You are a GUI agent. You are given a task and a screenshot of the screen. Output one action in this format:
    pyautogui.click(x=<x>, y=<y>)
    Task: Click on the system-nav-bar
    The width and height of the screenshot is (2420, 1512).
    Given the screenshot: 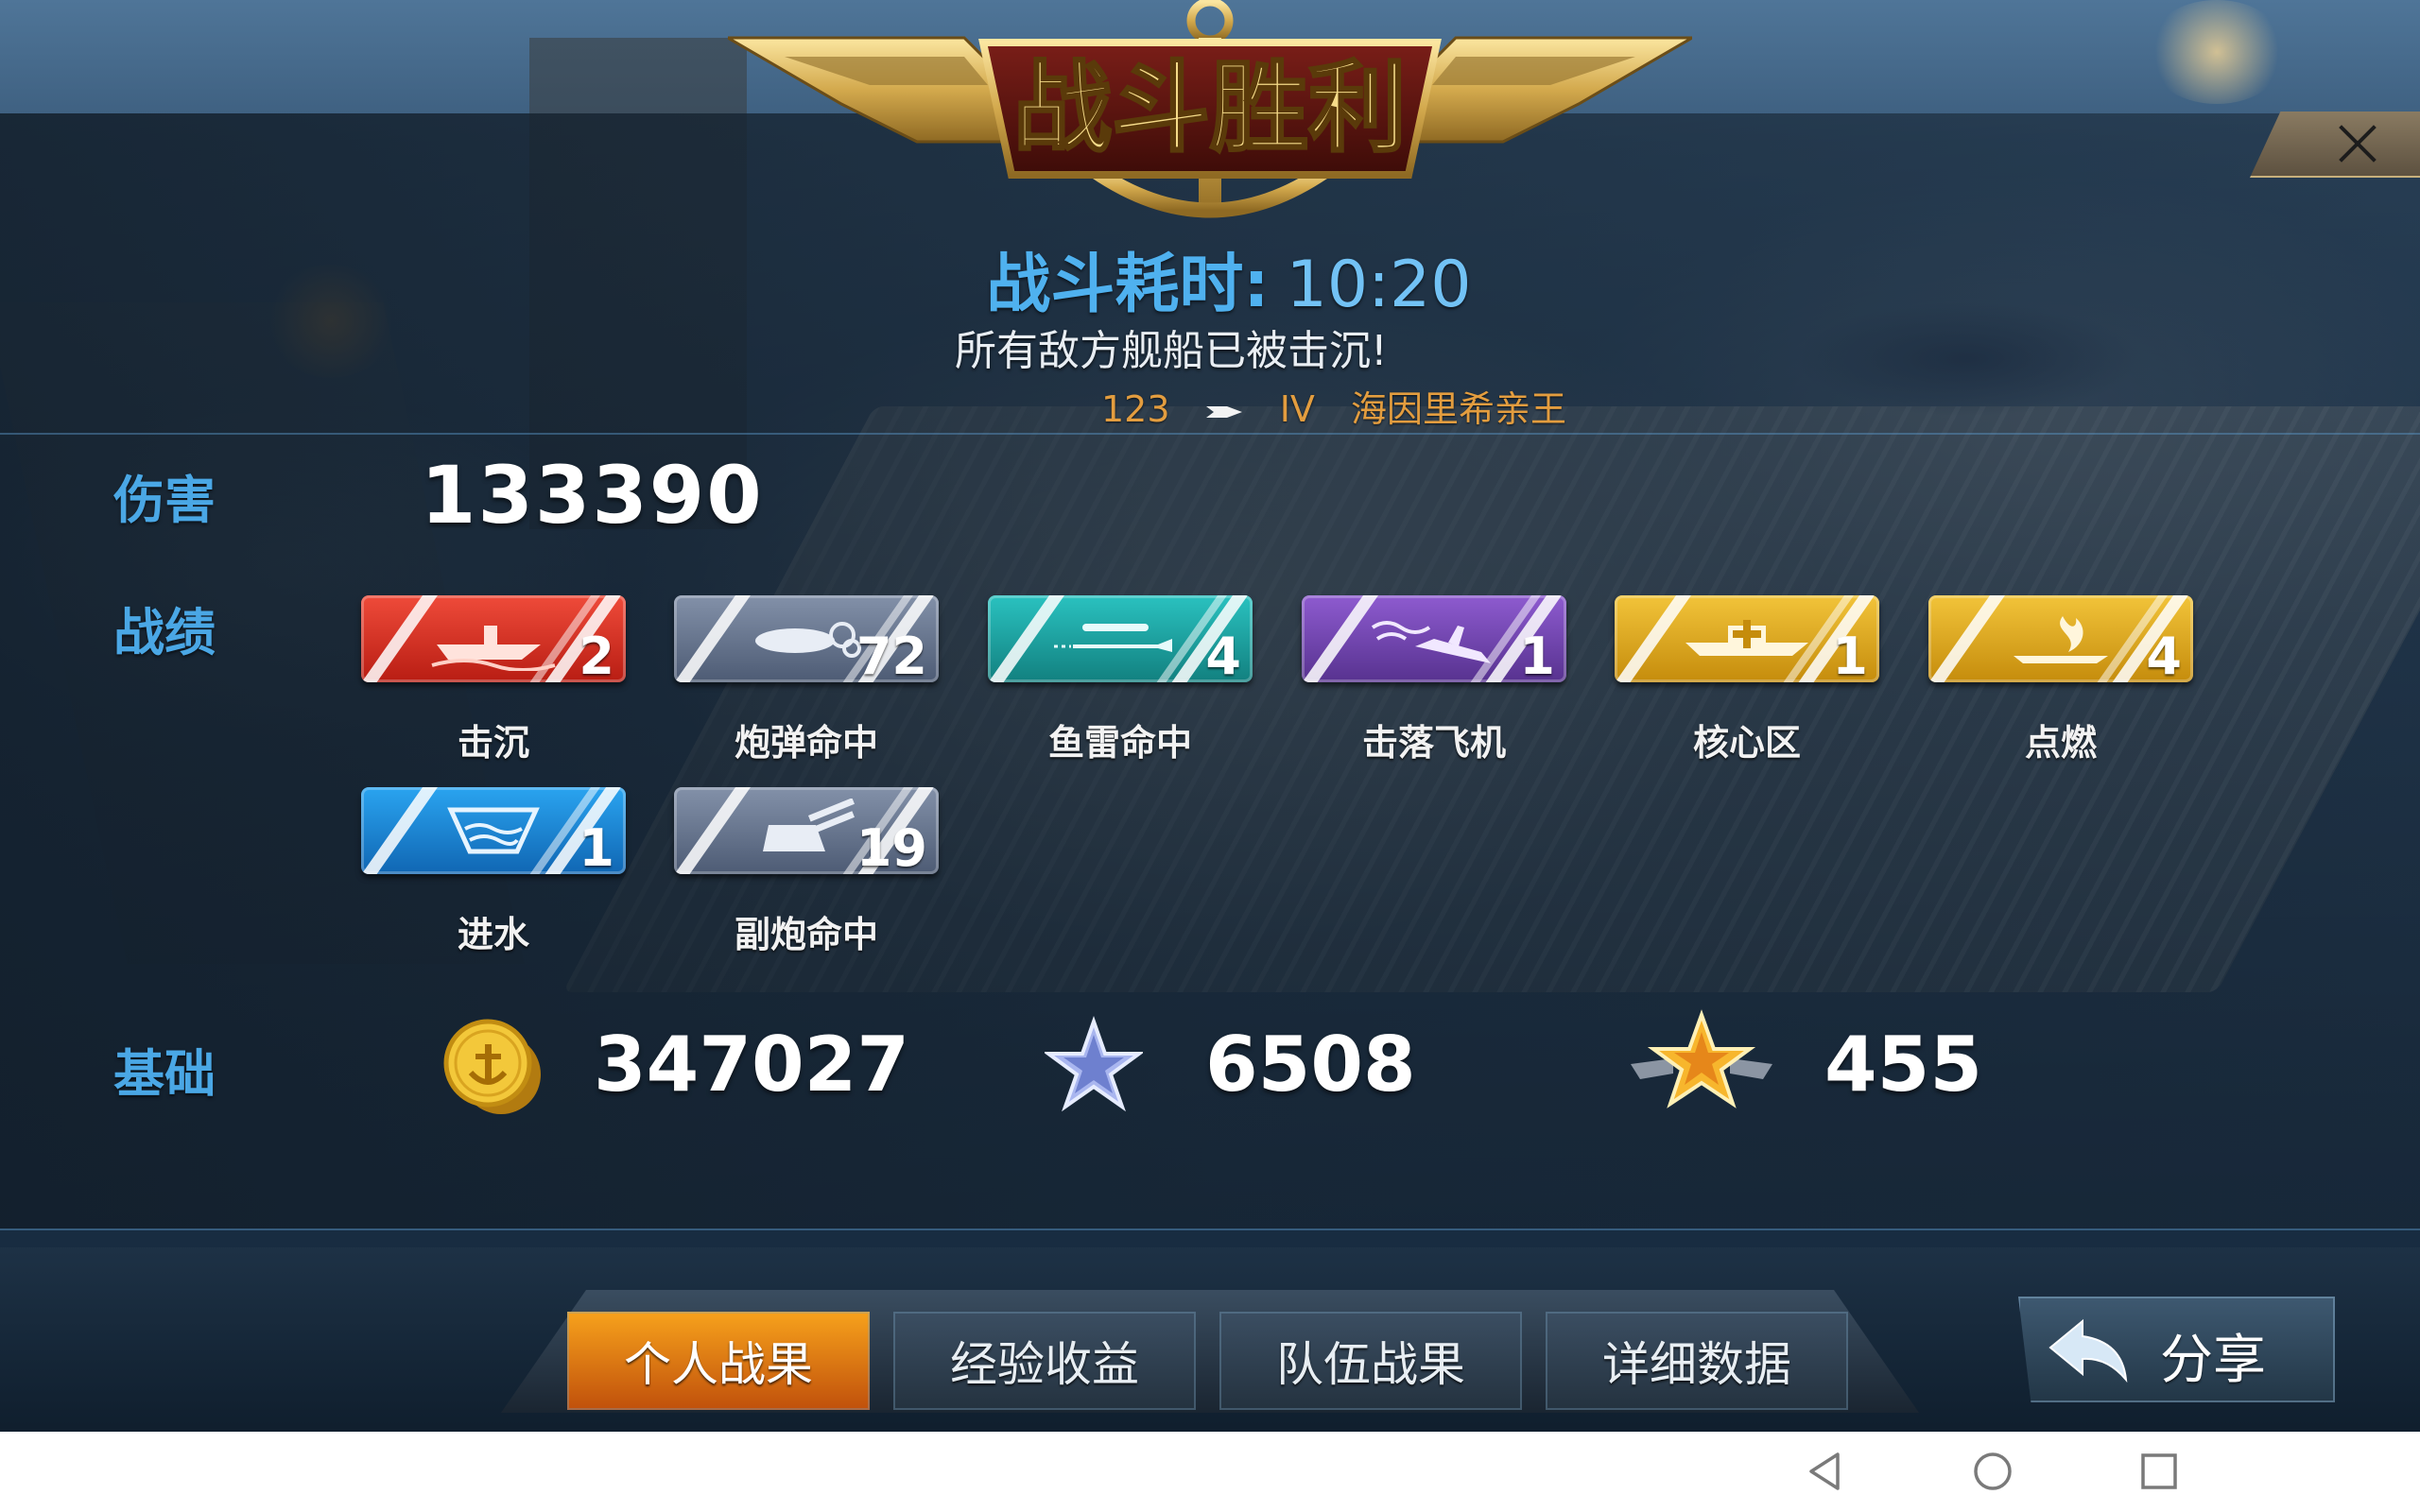 What is the action you would take?
    pyautogui.click(x=1210, y=1472)
    